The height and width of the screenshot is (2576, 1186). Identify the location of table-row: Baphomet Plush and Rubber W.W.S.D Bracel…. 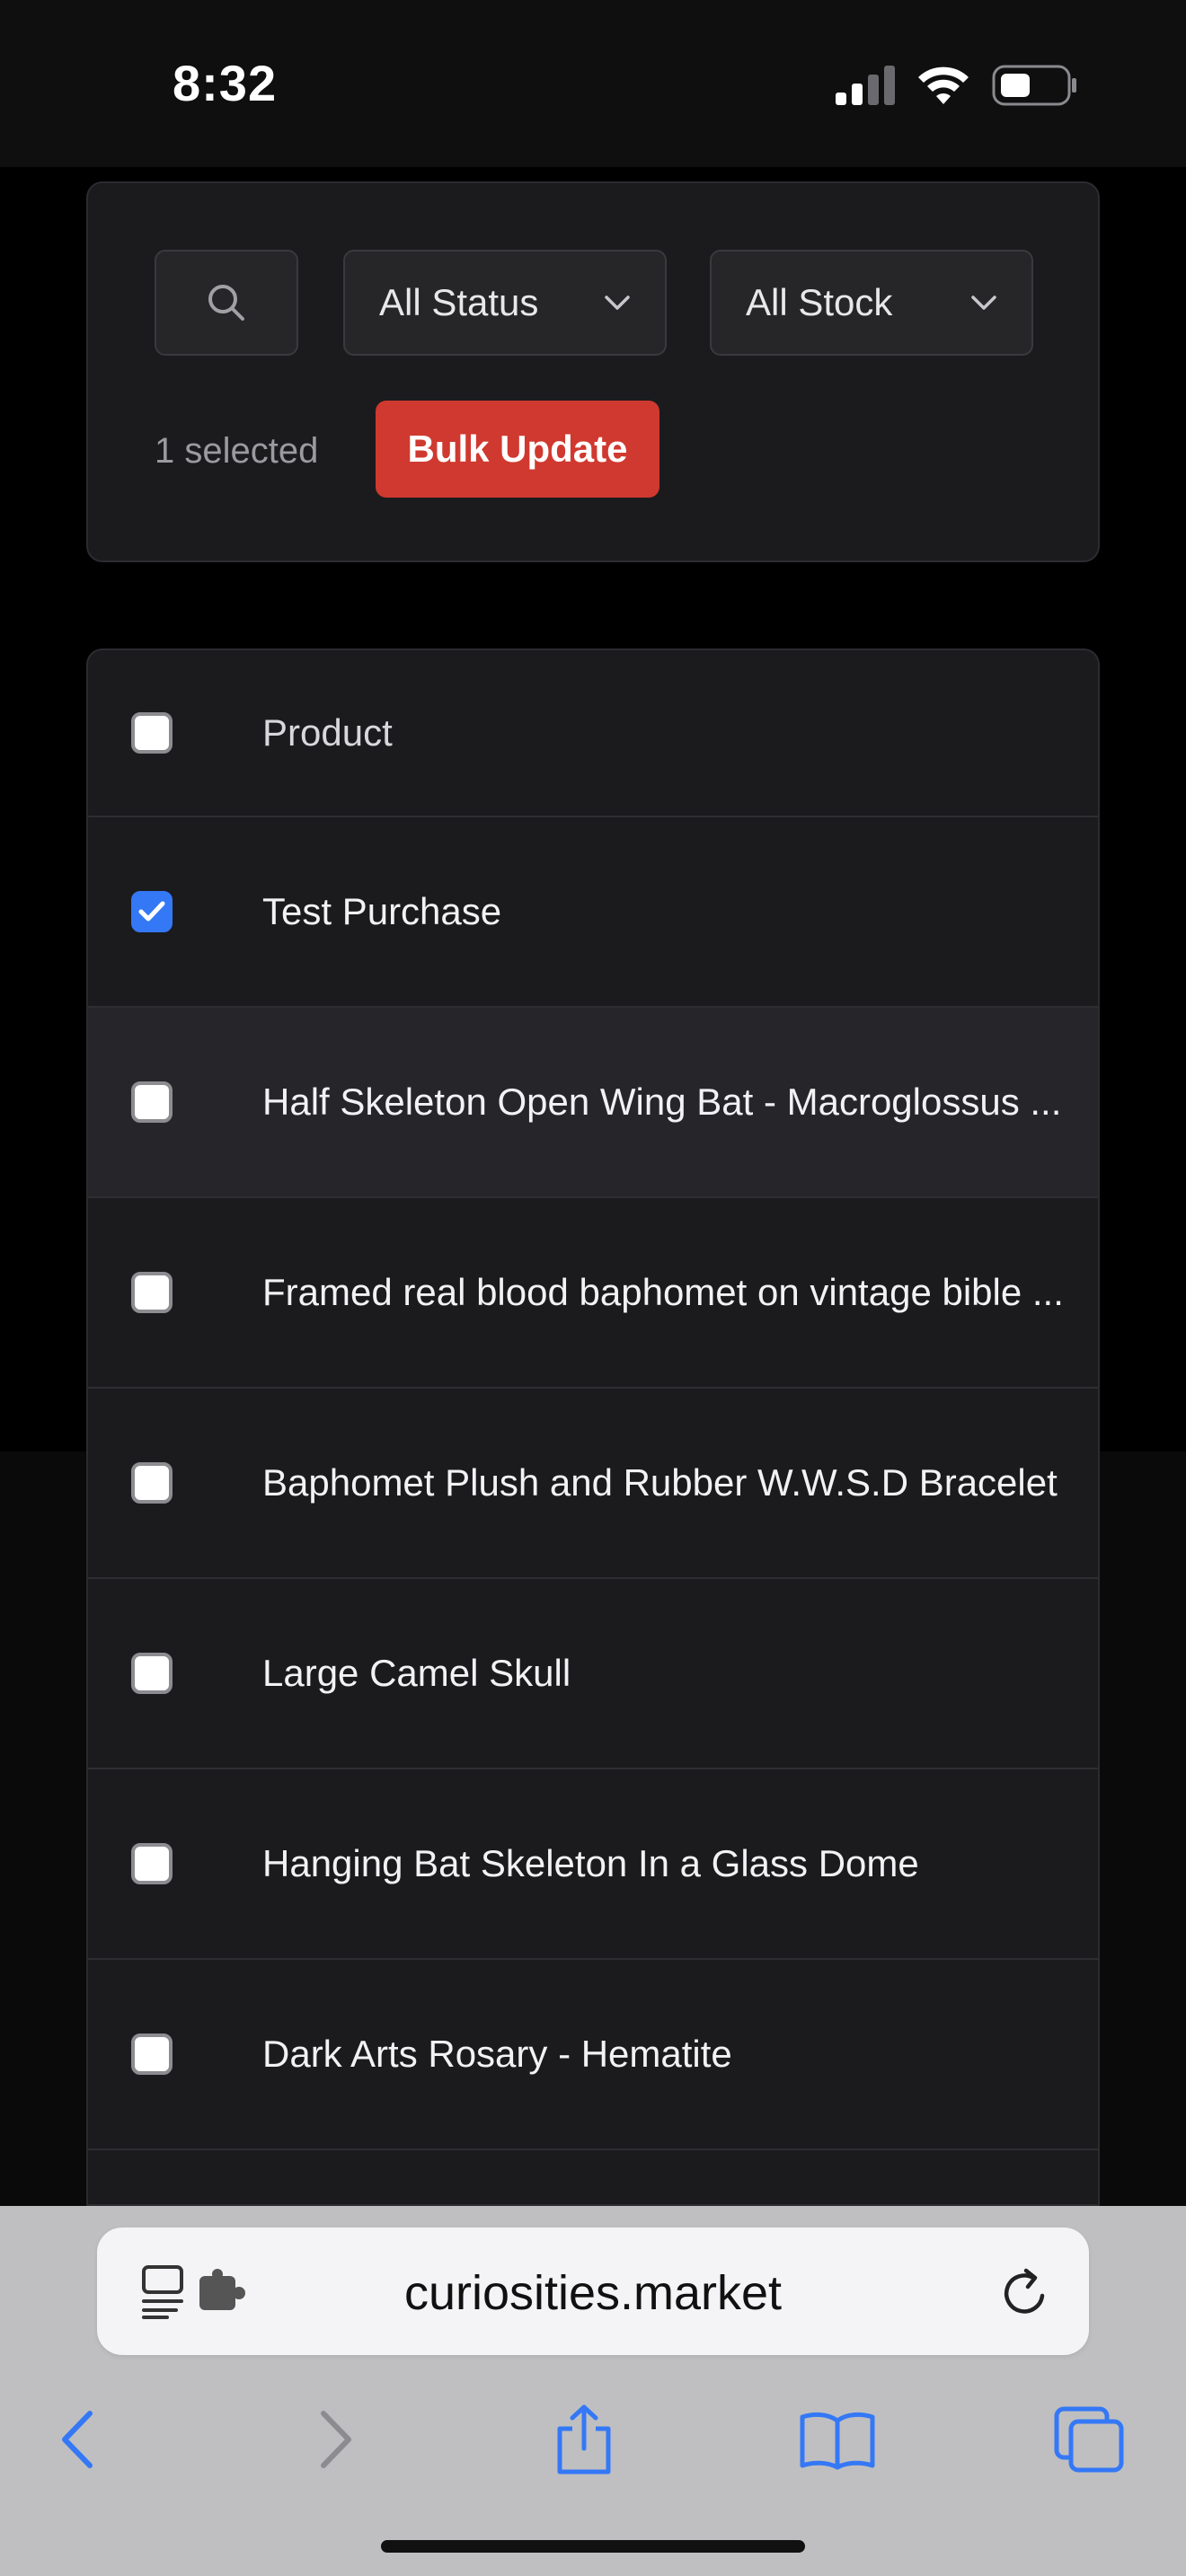
(593, 1484).